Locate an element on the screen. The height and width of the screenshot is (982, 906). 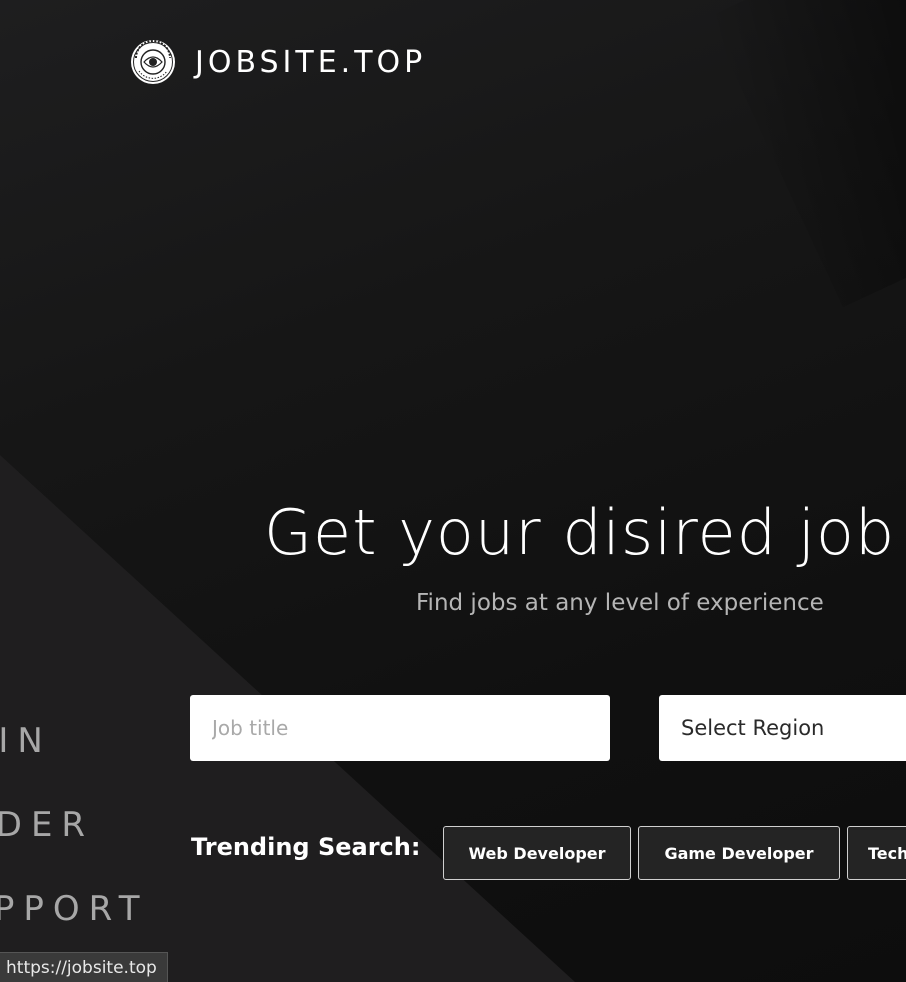
hero-title: Get your disired job is located at coordinates (580, 532).